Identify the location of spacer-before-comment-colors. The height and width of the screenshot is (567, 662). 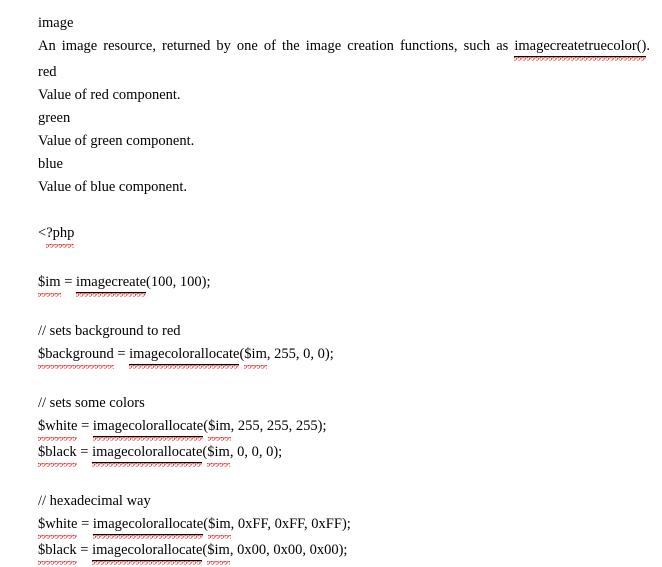
(344, 380).